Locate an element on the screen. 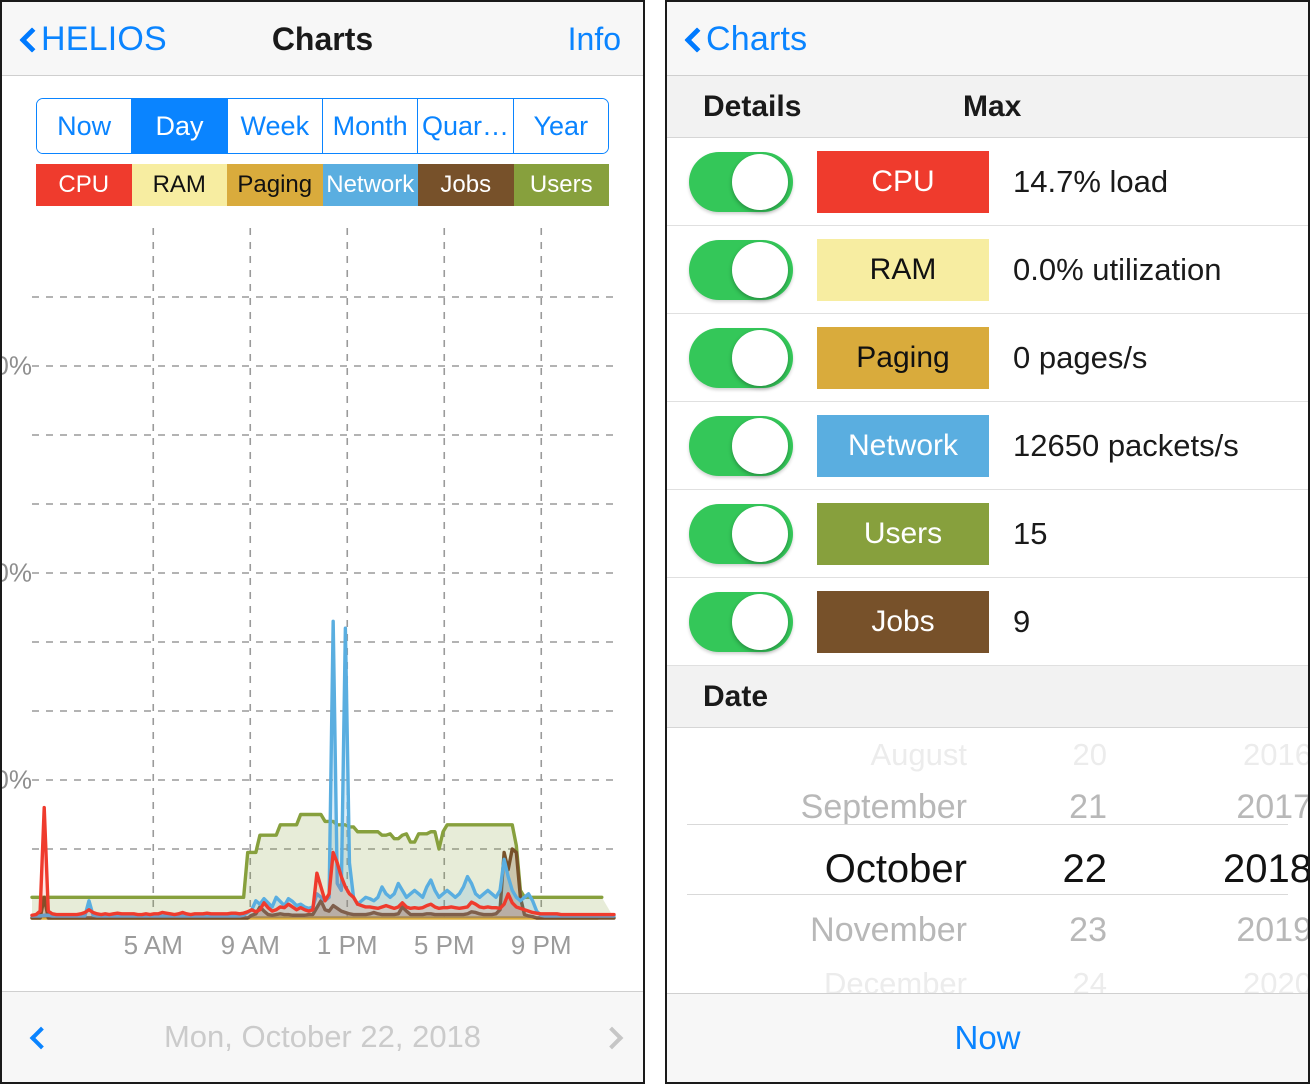 This screenshot has height=1084, width=1310. legend-chip-ram: RAM is located at coordinates (179, 185).